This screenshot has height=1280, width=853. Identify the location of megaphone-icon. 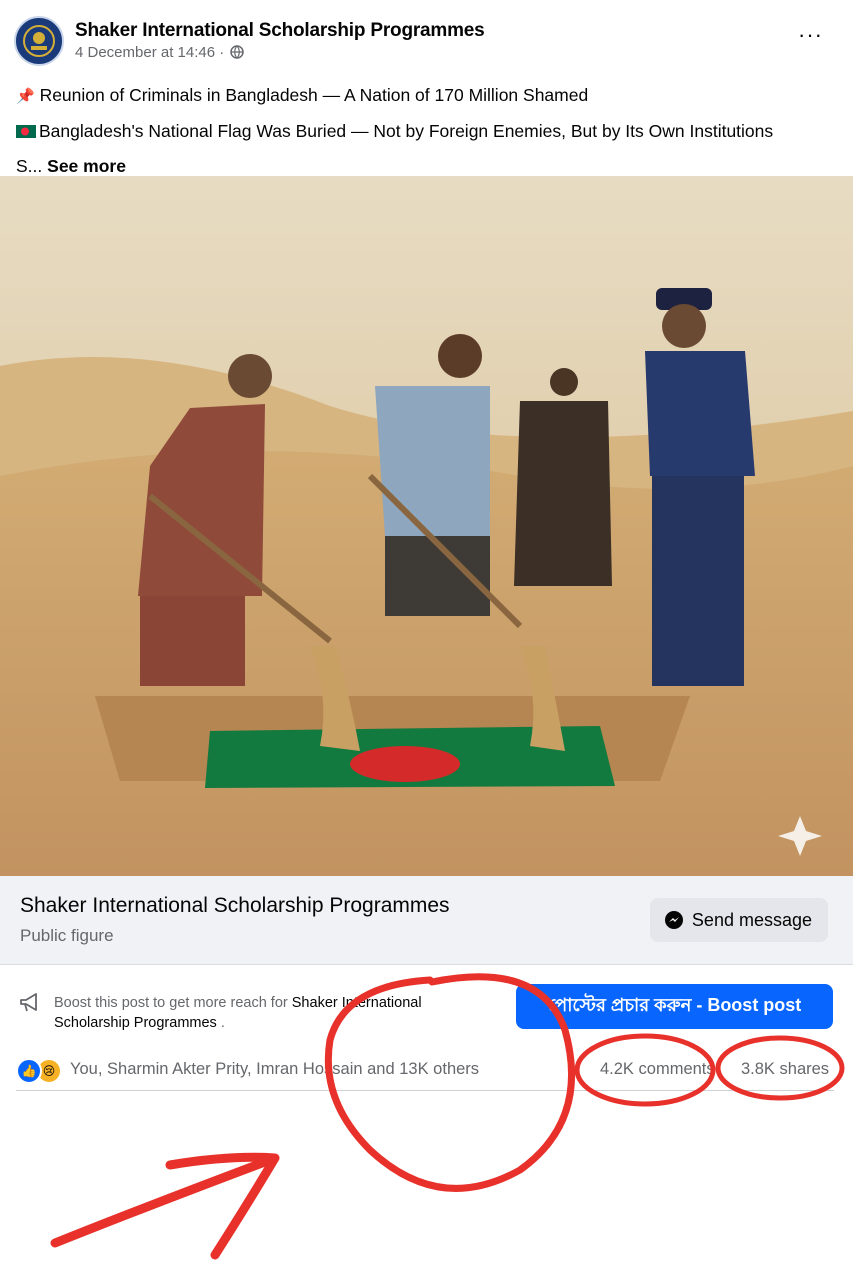
(28, 1002).